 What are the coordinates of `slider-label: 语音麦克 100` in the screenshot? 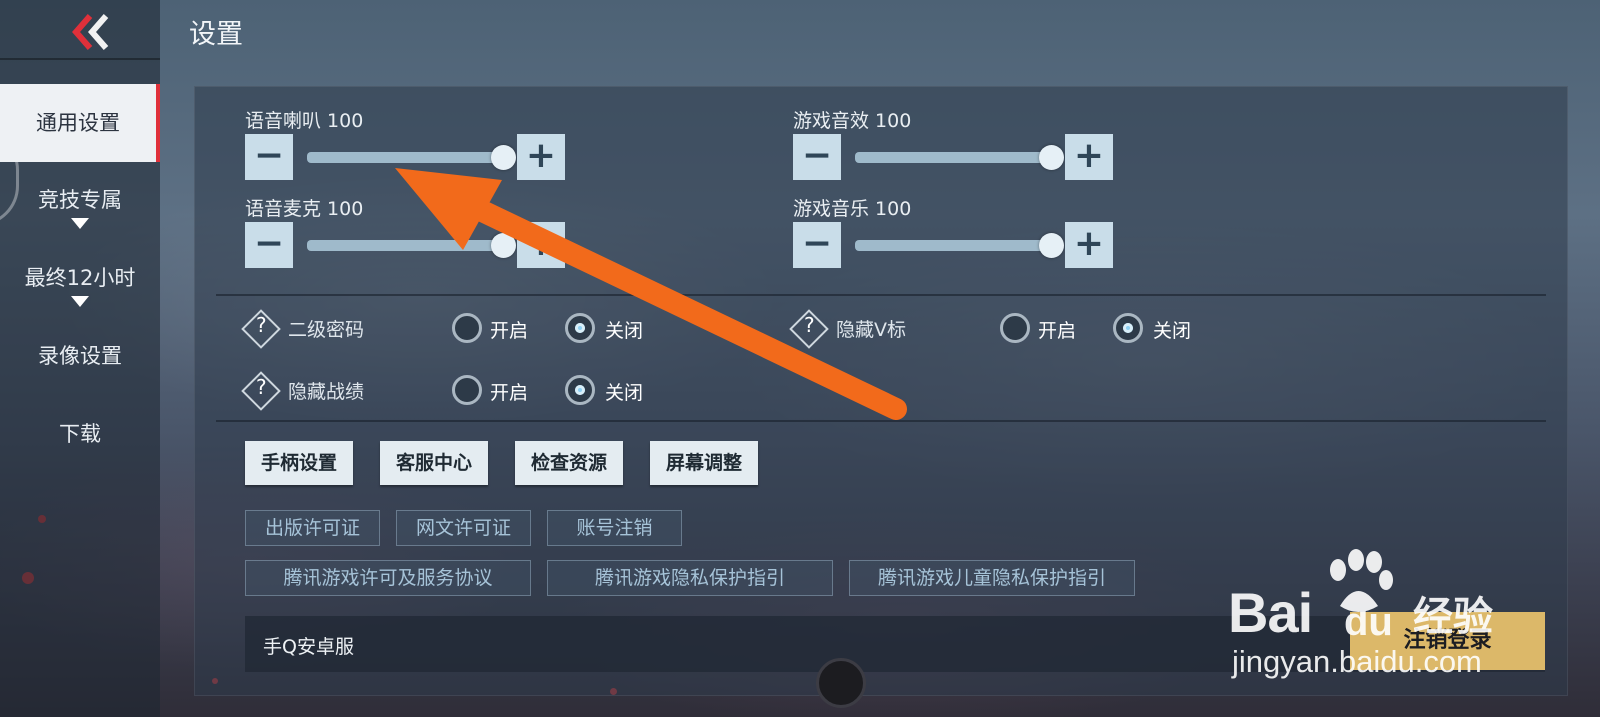 It's located at (304, 209).